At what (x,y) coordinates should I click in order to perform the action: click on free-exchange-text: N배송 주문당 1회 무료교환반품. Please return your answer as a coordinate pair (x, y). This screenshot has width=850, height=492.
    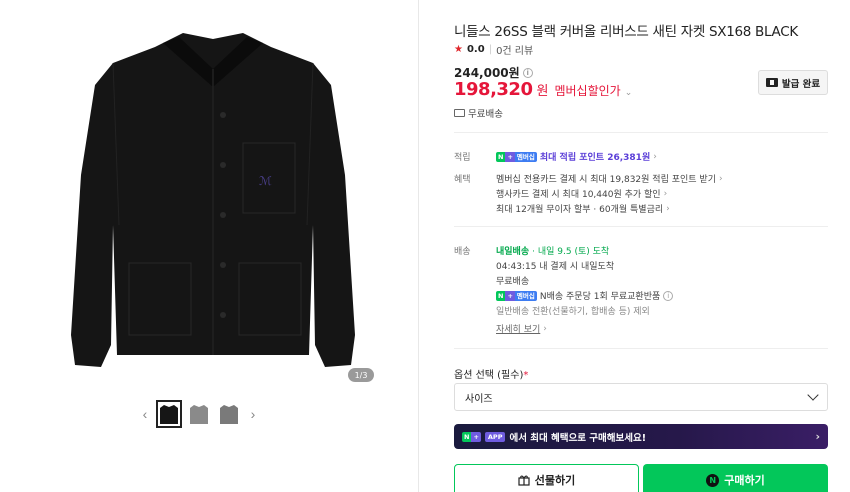
    Looking at the image, I should click on (600, 297).